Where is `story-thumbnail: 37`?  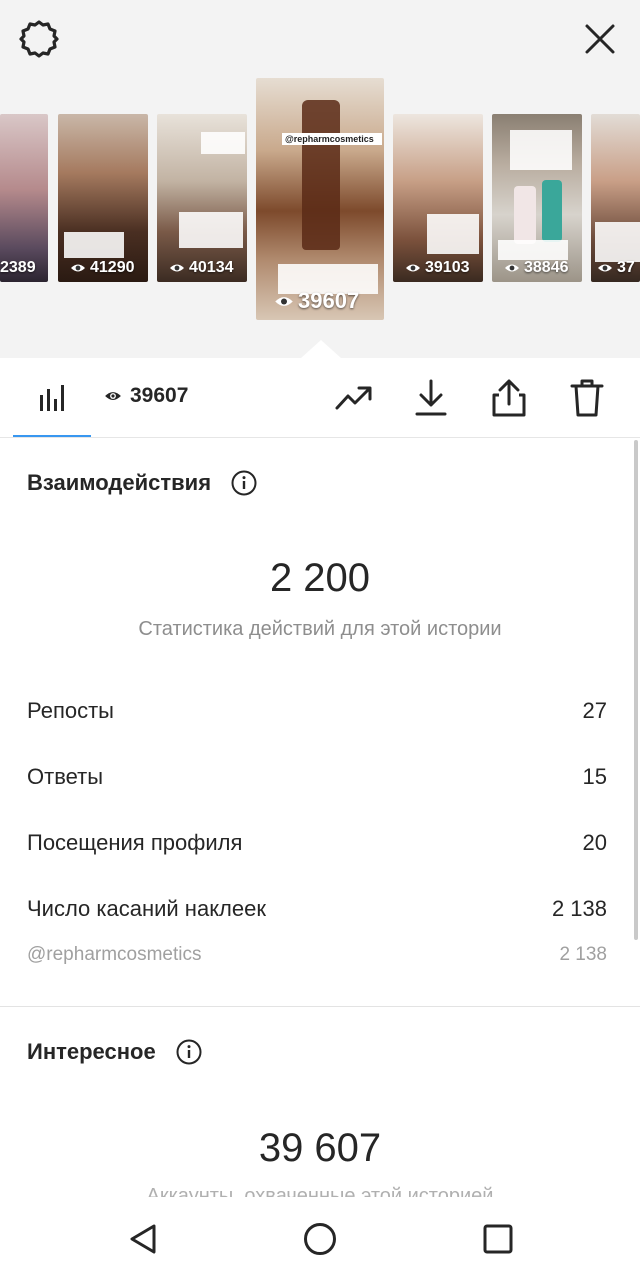 story-thumbnail: 37 is located at coordinates (615, 198).